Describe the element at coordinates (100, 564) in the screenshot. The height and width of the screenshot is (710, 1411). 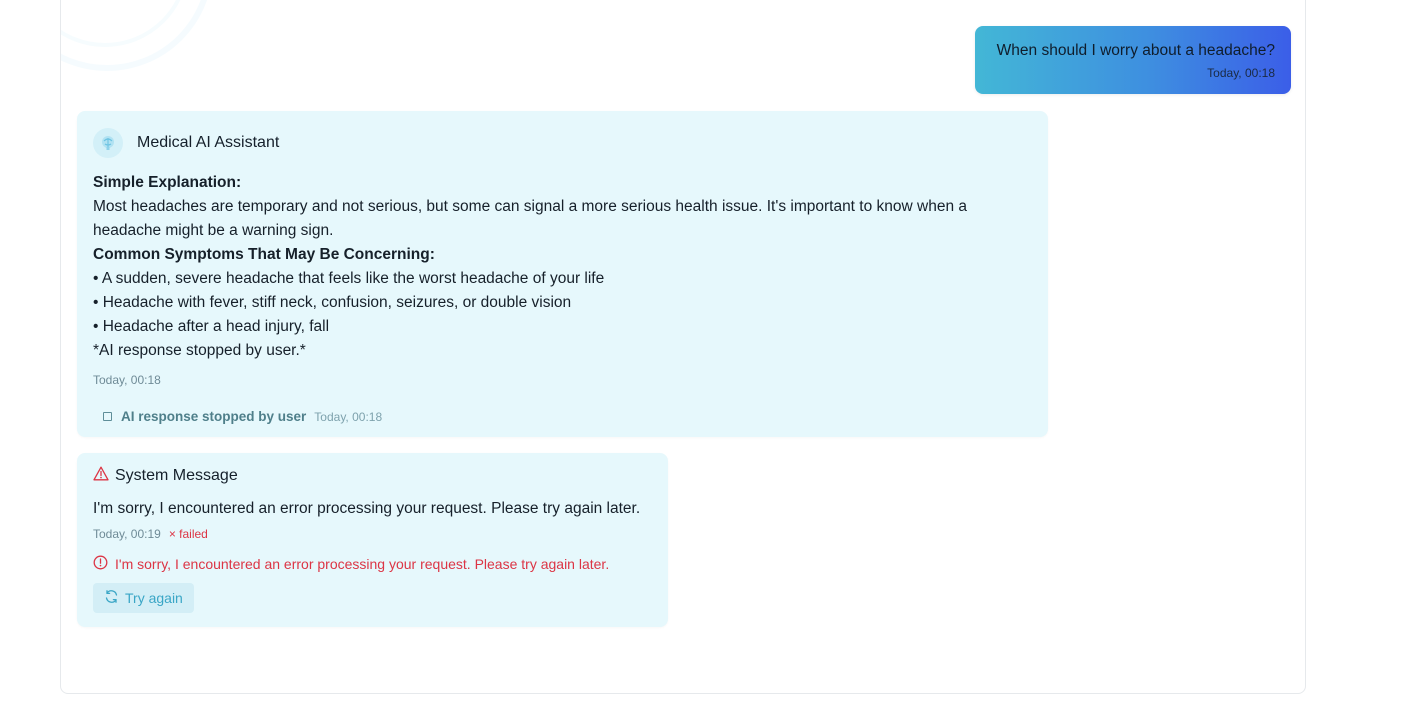
I see `error-circle-icon` at that location.